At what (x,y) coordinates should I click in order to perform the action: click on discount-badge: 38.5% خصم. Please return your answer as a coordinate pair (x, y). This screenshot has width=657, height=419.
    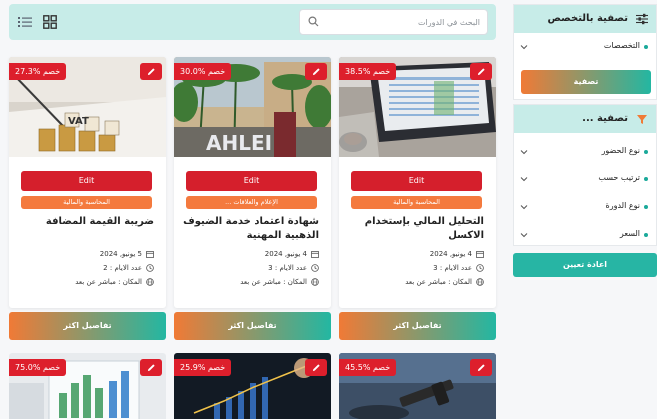
    Looking at the image, I should click on (368, 71).